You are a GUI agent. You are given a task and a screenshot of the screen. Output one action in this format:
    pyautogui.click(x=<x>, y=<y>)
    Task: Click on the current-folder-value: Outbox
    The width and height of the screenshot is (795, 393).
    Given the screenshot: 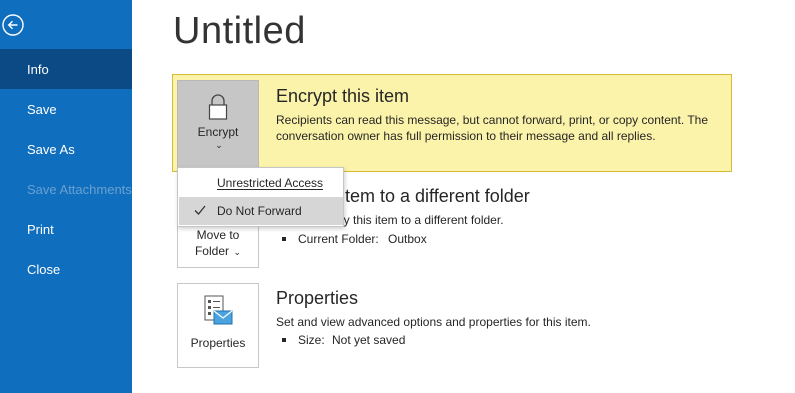 What is the action you would take?
    pyautogui.click(x=407, y=239)
    